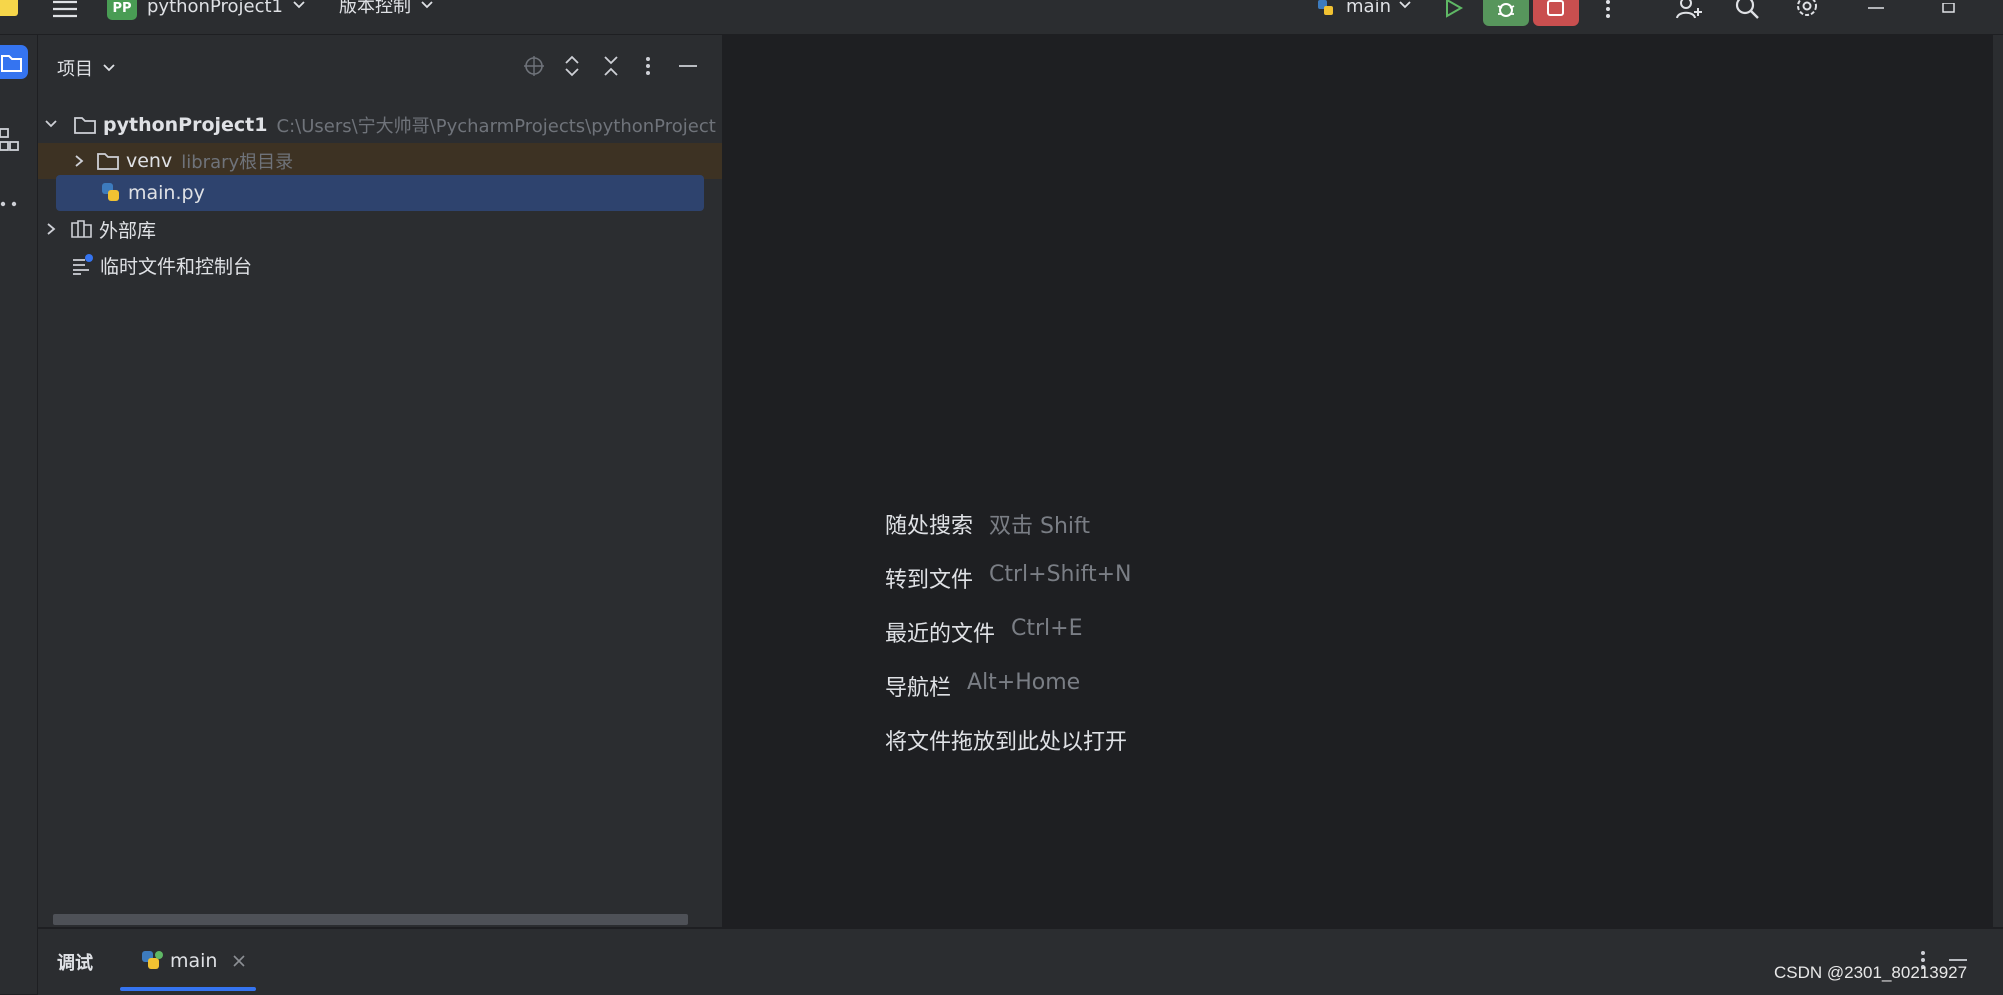 The height and width of the screenshot is (995, 2003). What do you see at coordinates (9, 8) in the screenshot?
I see `app-logo-icon` at bounding box center [9, 8].